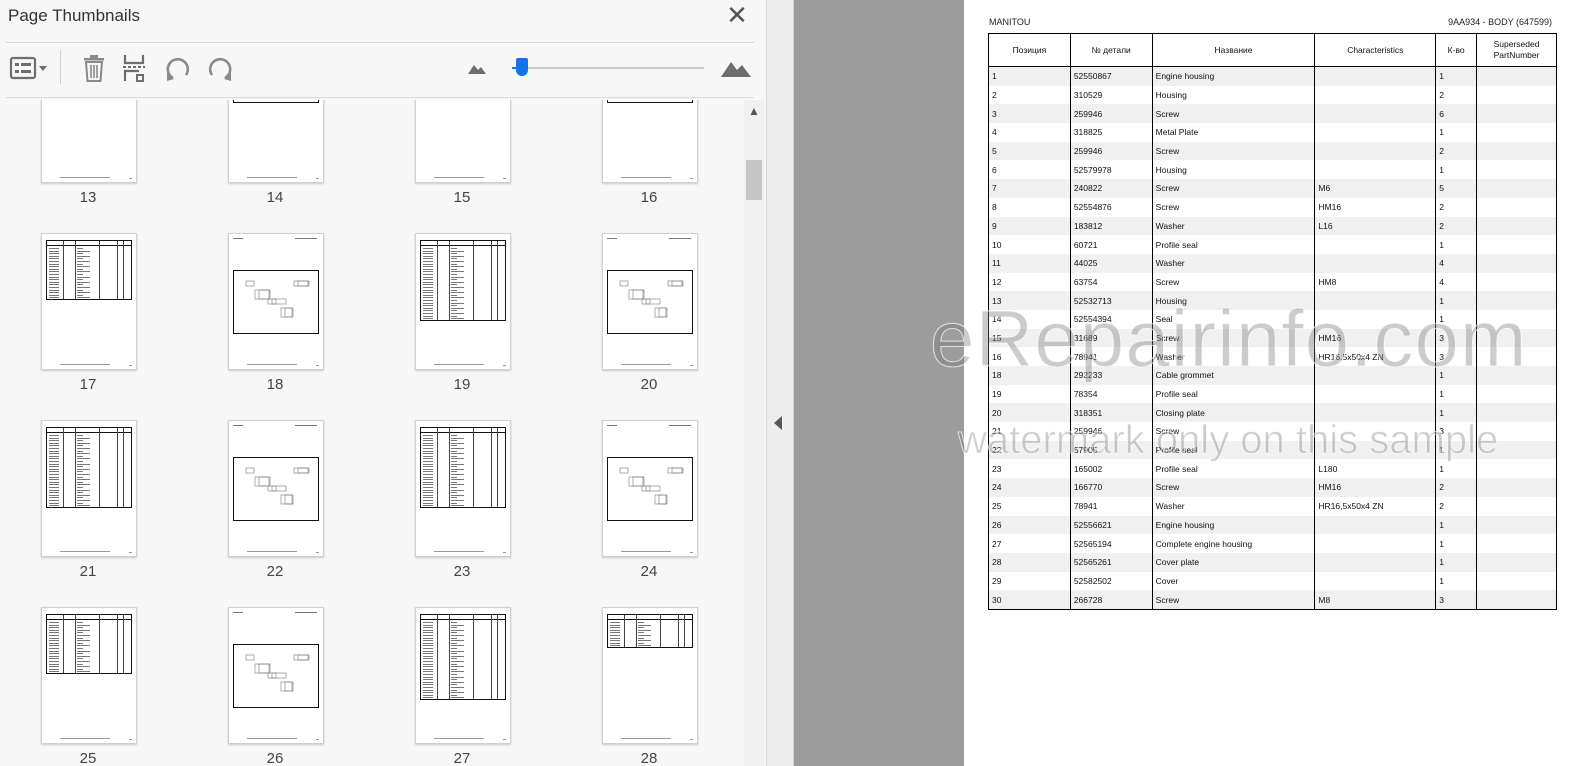  Describe the element at coordinates (462, 197) in the screenshot. I see `page-number: 15` at that location.